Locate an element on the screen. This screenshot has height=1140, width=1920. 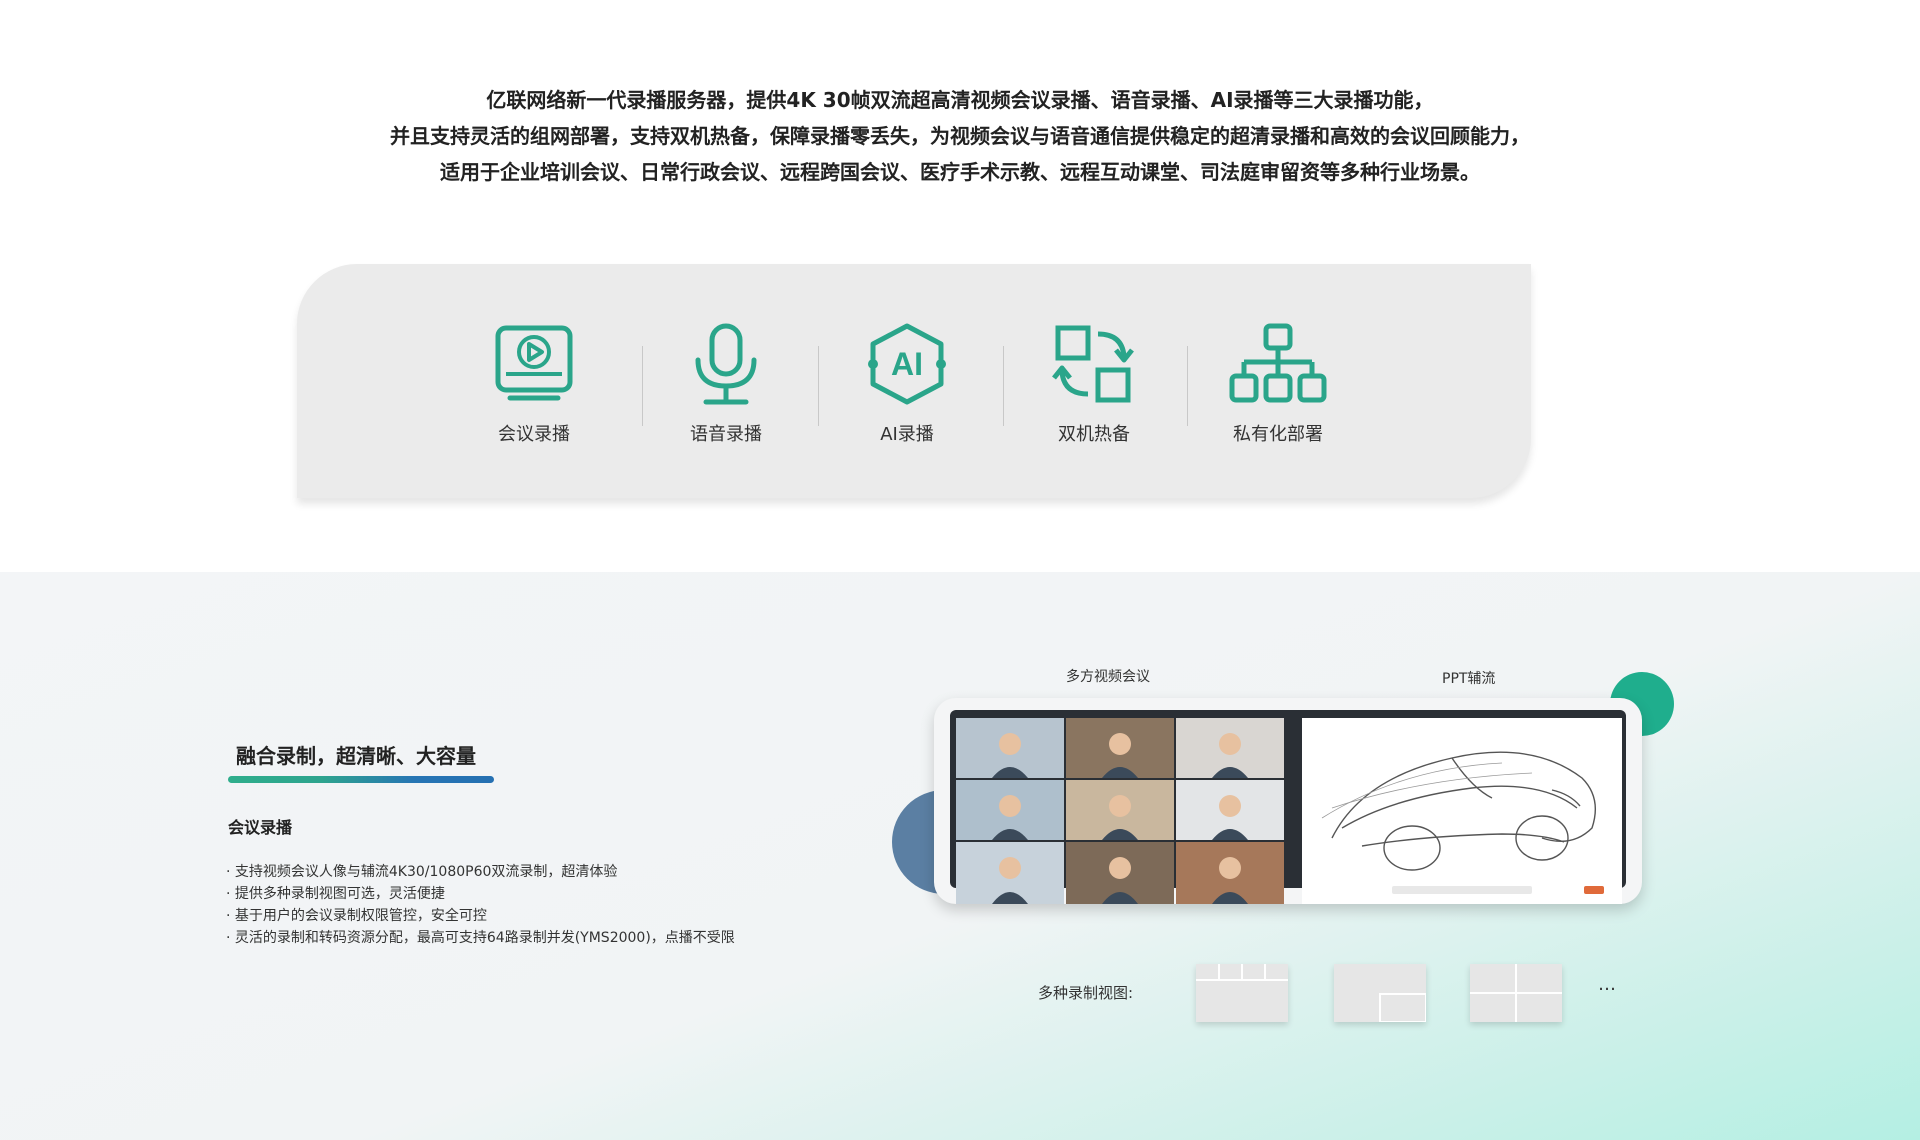
screen-label-ppt: PPT辅流 is located at coordinates (1469, 679).